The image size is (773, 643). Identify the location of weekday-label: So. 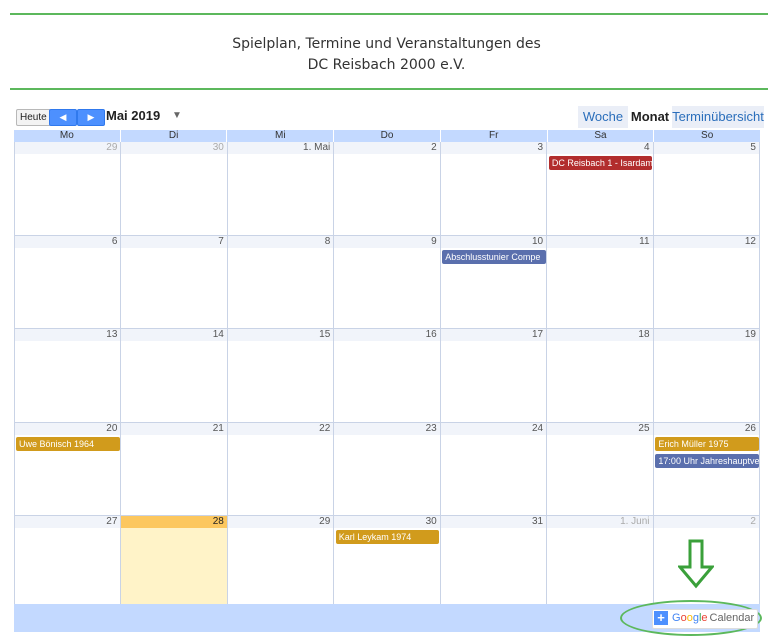
(706, 136).